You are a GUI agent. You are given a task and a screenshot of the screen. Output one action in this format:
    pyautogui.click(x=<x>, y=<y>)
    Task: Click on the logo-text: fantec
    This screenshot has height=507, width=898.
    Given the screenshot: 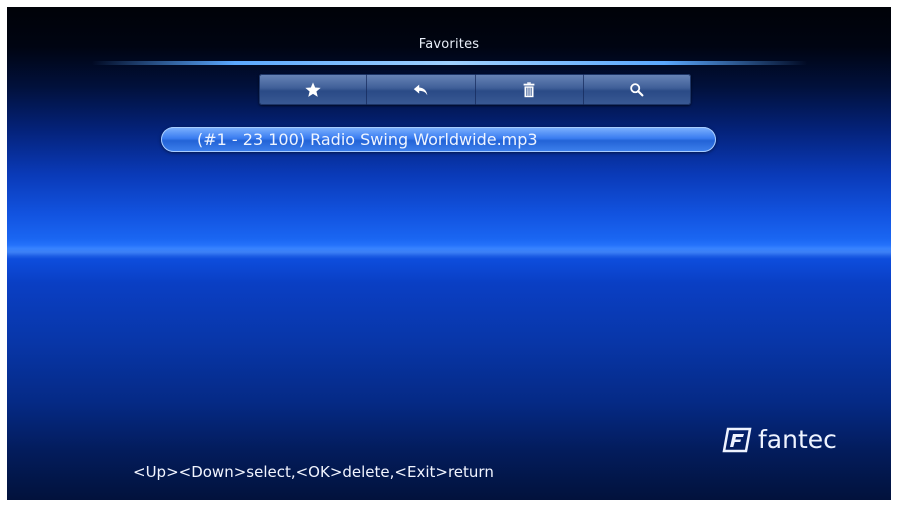 What is the action you would take?
    pyautogui.click(x=797, y=439)
    